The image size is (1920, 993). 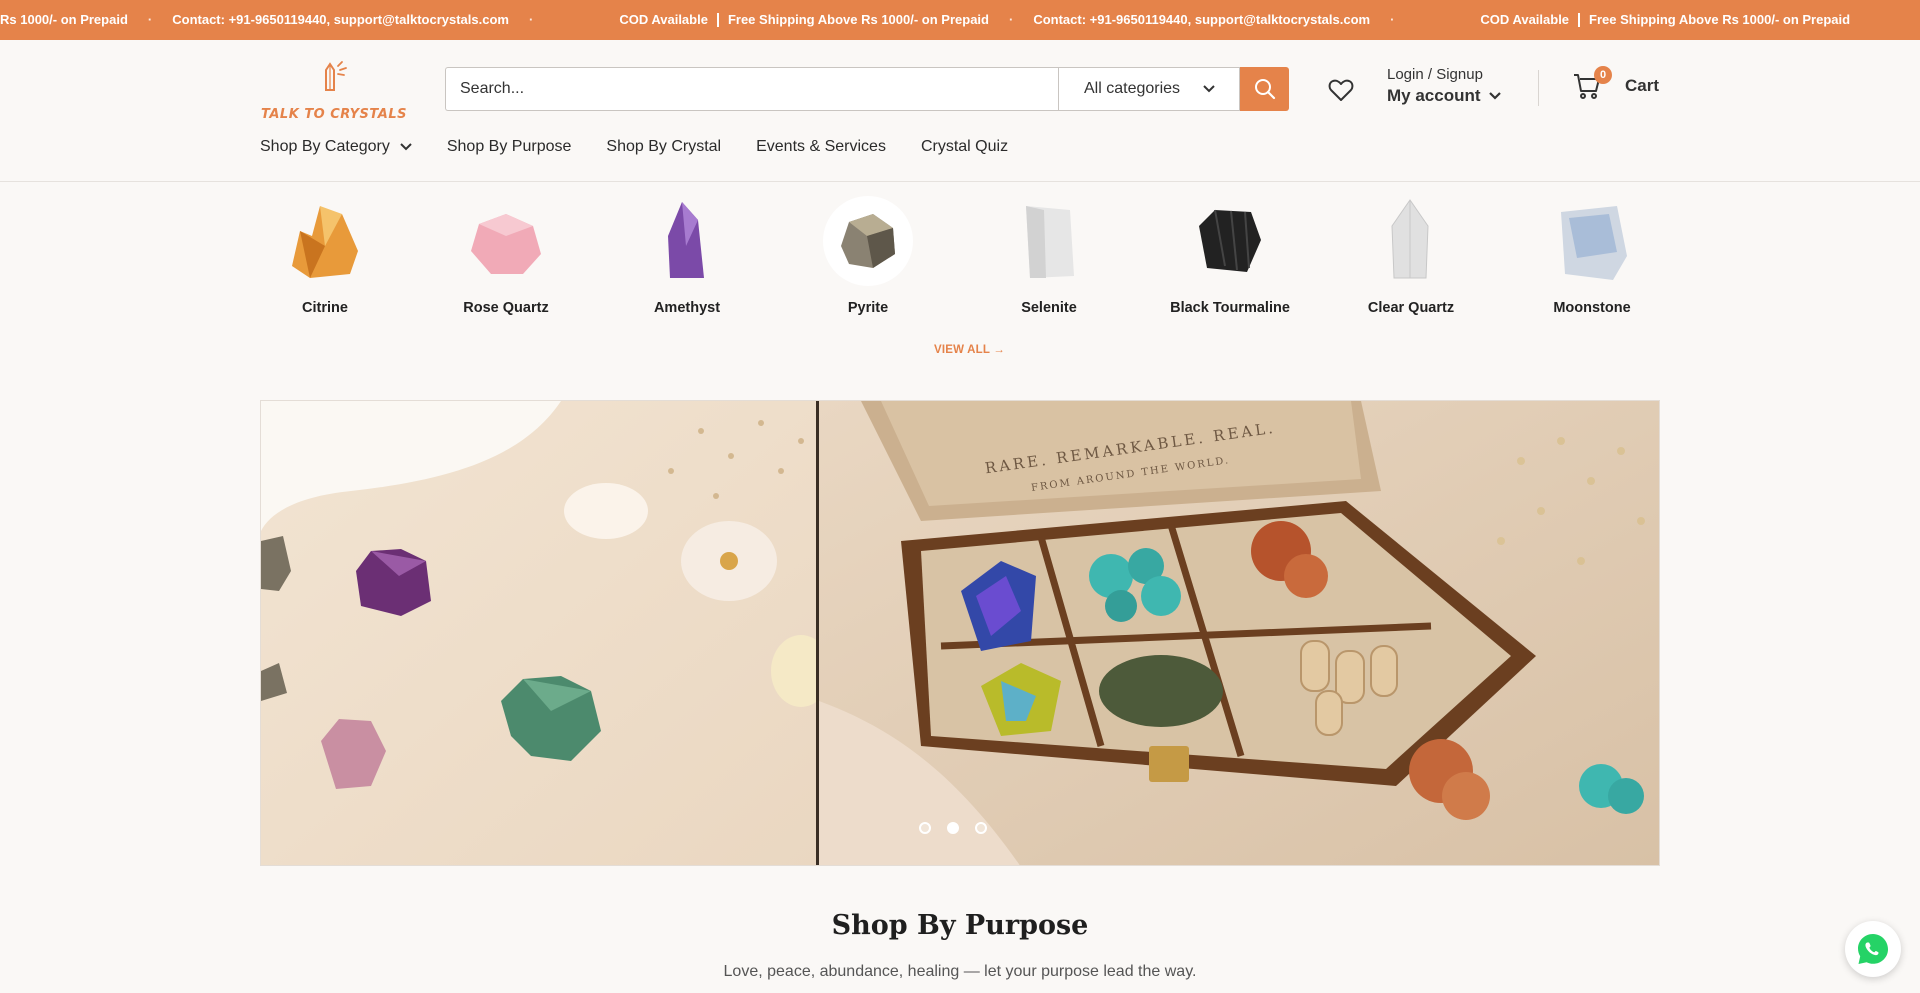 I want to click on nav-item-label: Events & Services, so click(x=821, y=146).